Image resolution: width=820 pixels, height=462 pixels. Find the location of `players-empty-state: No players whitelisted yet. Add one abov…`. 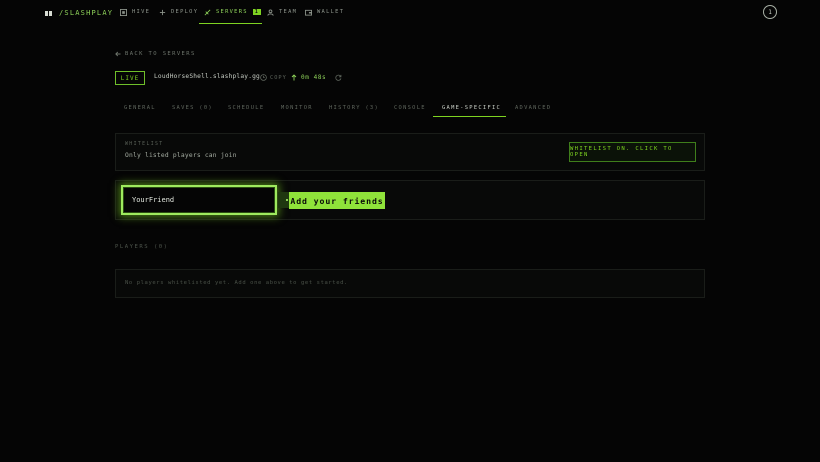

players-empty-state: No players whitelisted yet. Add one abov… is located at coordinates (236, 283).